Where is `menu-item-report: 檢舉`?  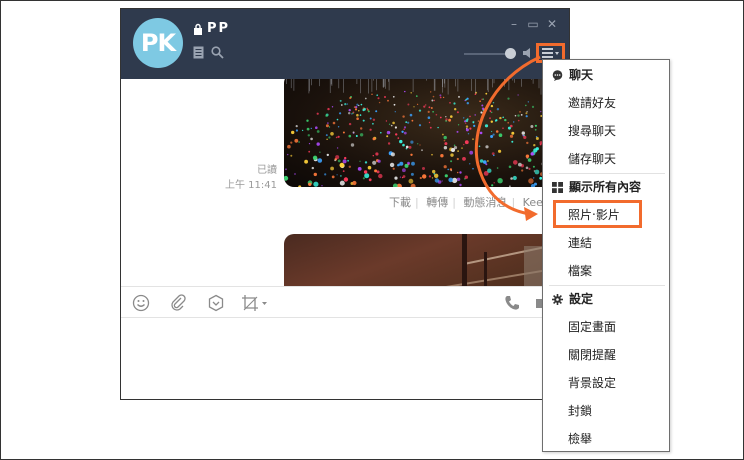 menu-item-report: 檢舉 is located at coordinates (606, 439).